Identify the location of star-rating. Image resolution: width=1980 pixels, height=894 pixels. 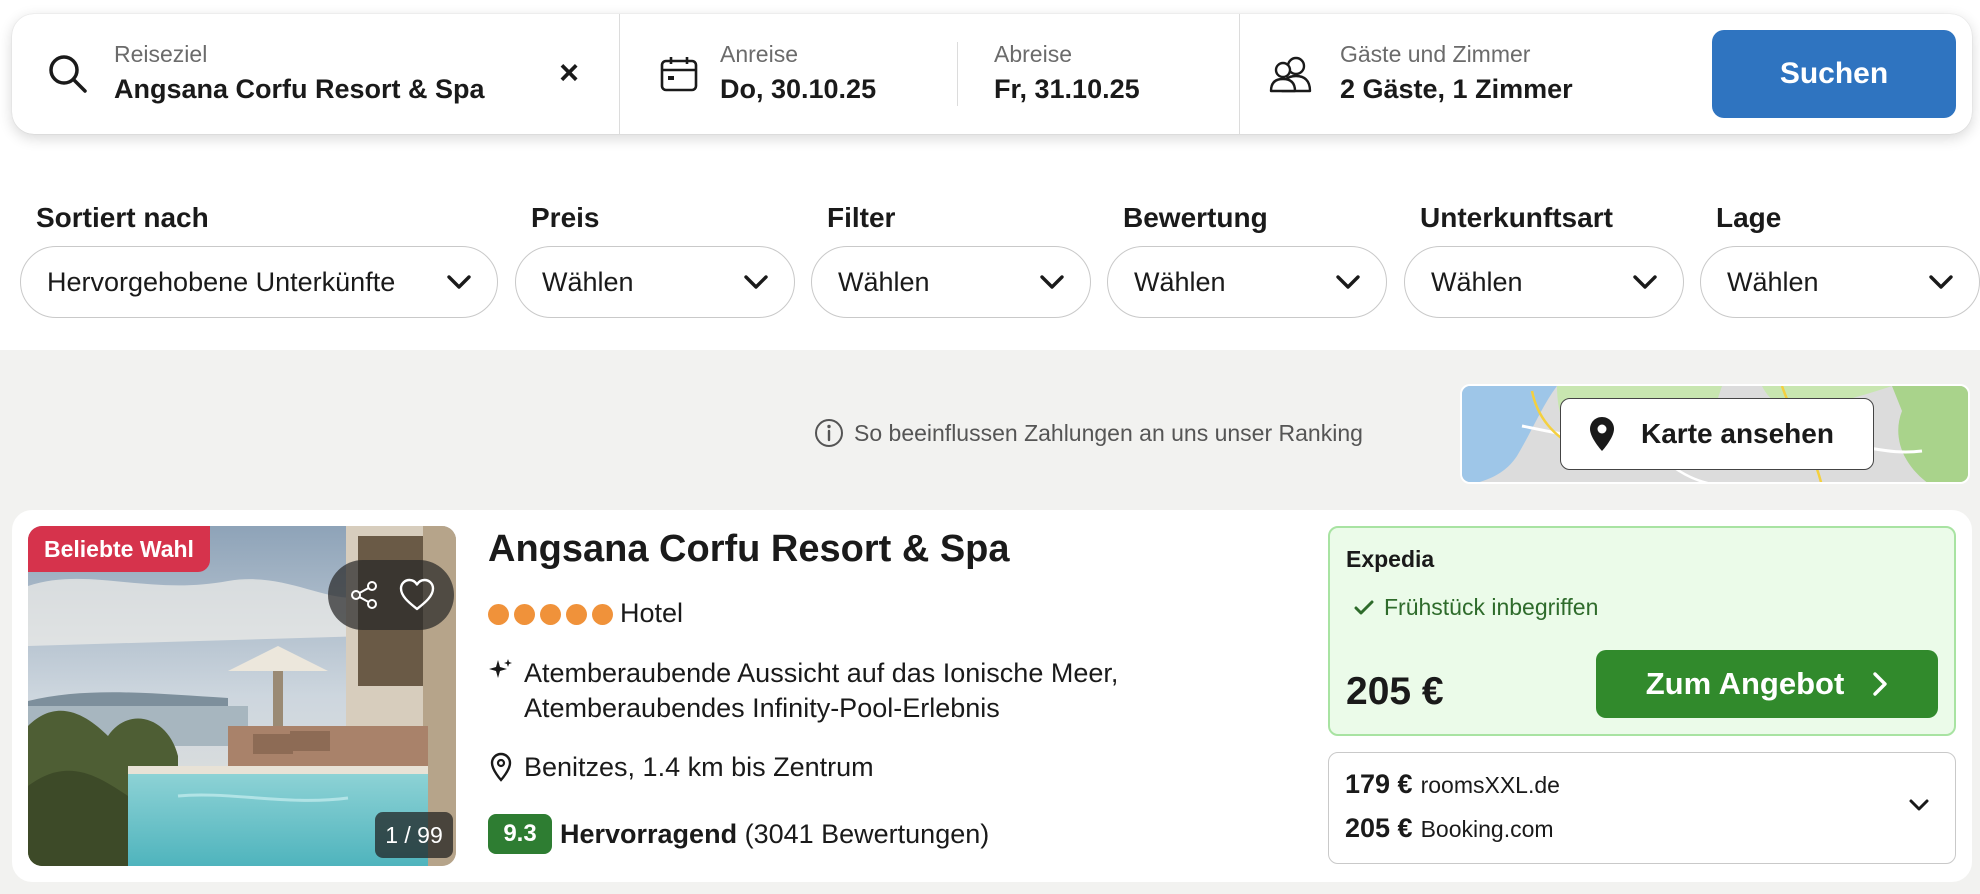
(550, 614).